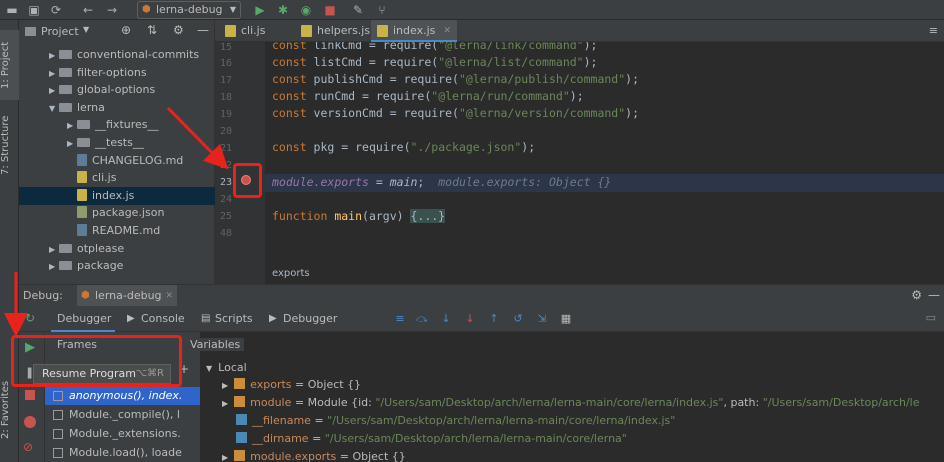  I want to click on tree-item: README.md, so click(117, 231).